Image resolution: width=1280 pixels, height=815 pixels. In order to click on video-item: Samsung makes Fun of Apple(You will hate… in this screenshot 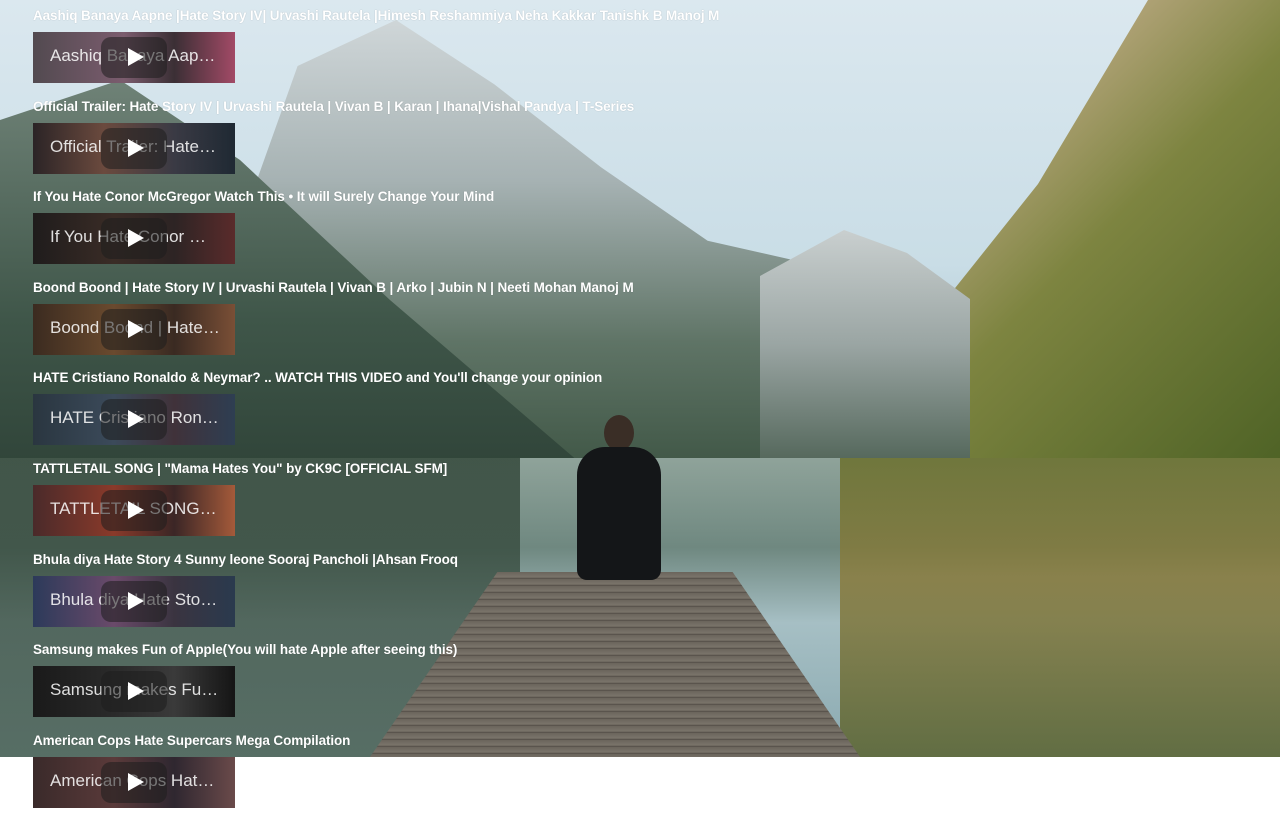, I will do `click(653, 679)`.